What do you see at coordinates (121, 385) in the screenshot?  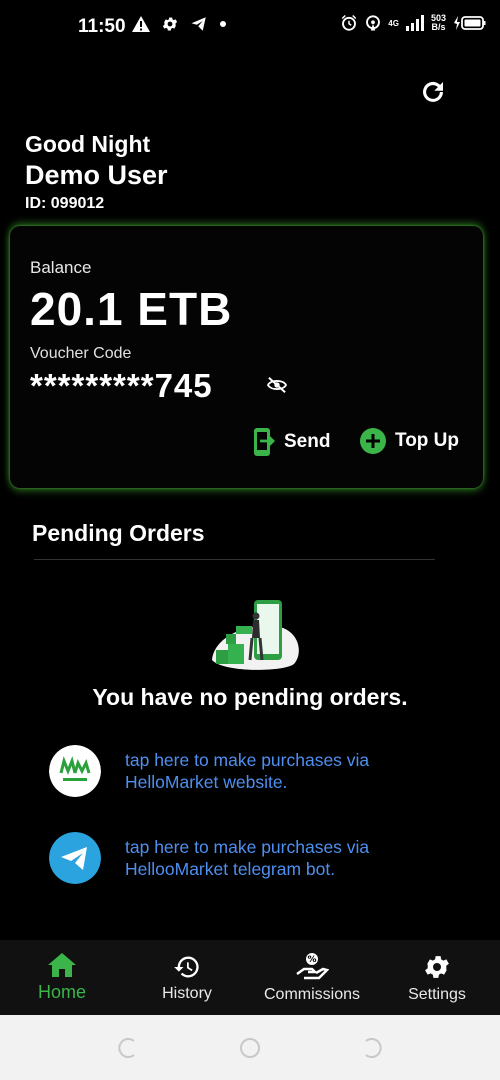 I see `voucher-code: *********745` at bounding box center [121, 385].